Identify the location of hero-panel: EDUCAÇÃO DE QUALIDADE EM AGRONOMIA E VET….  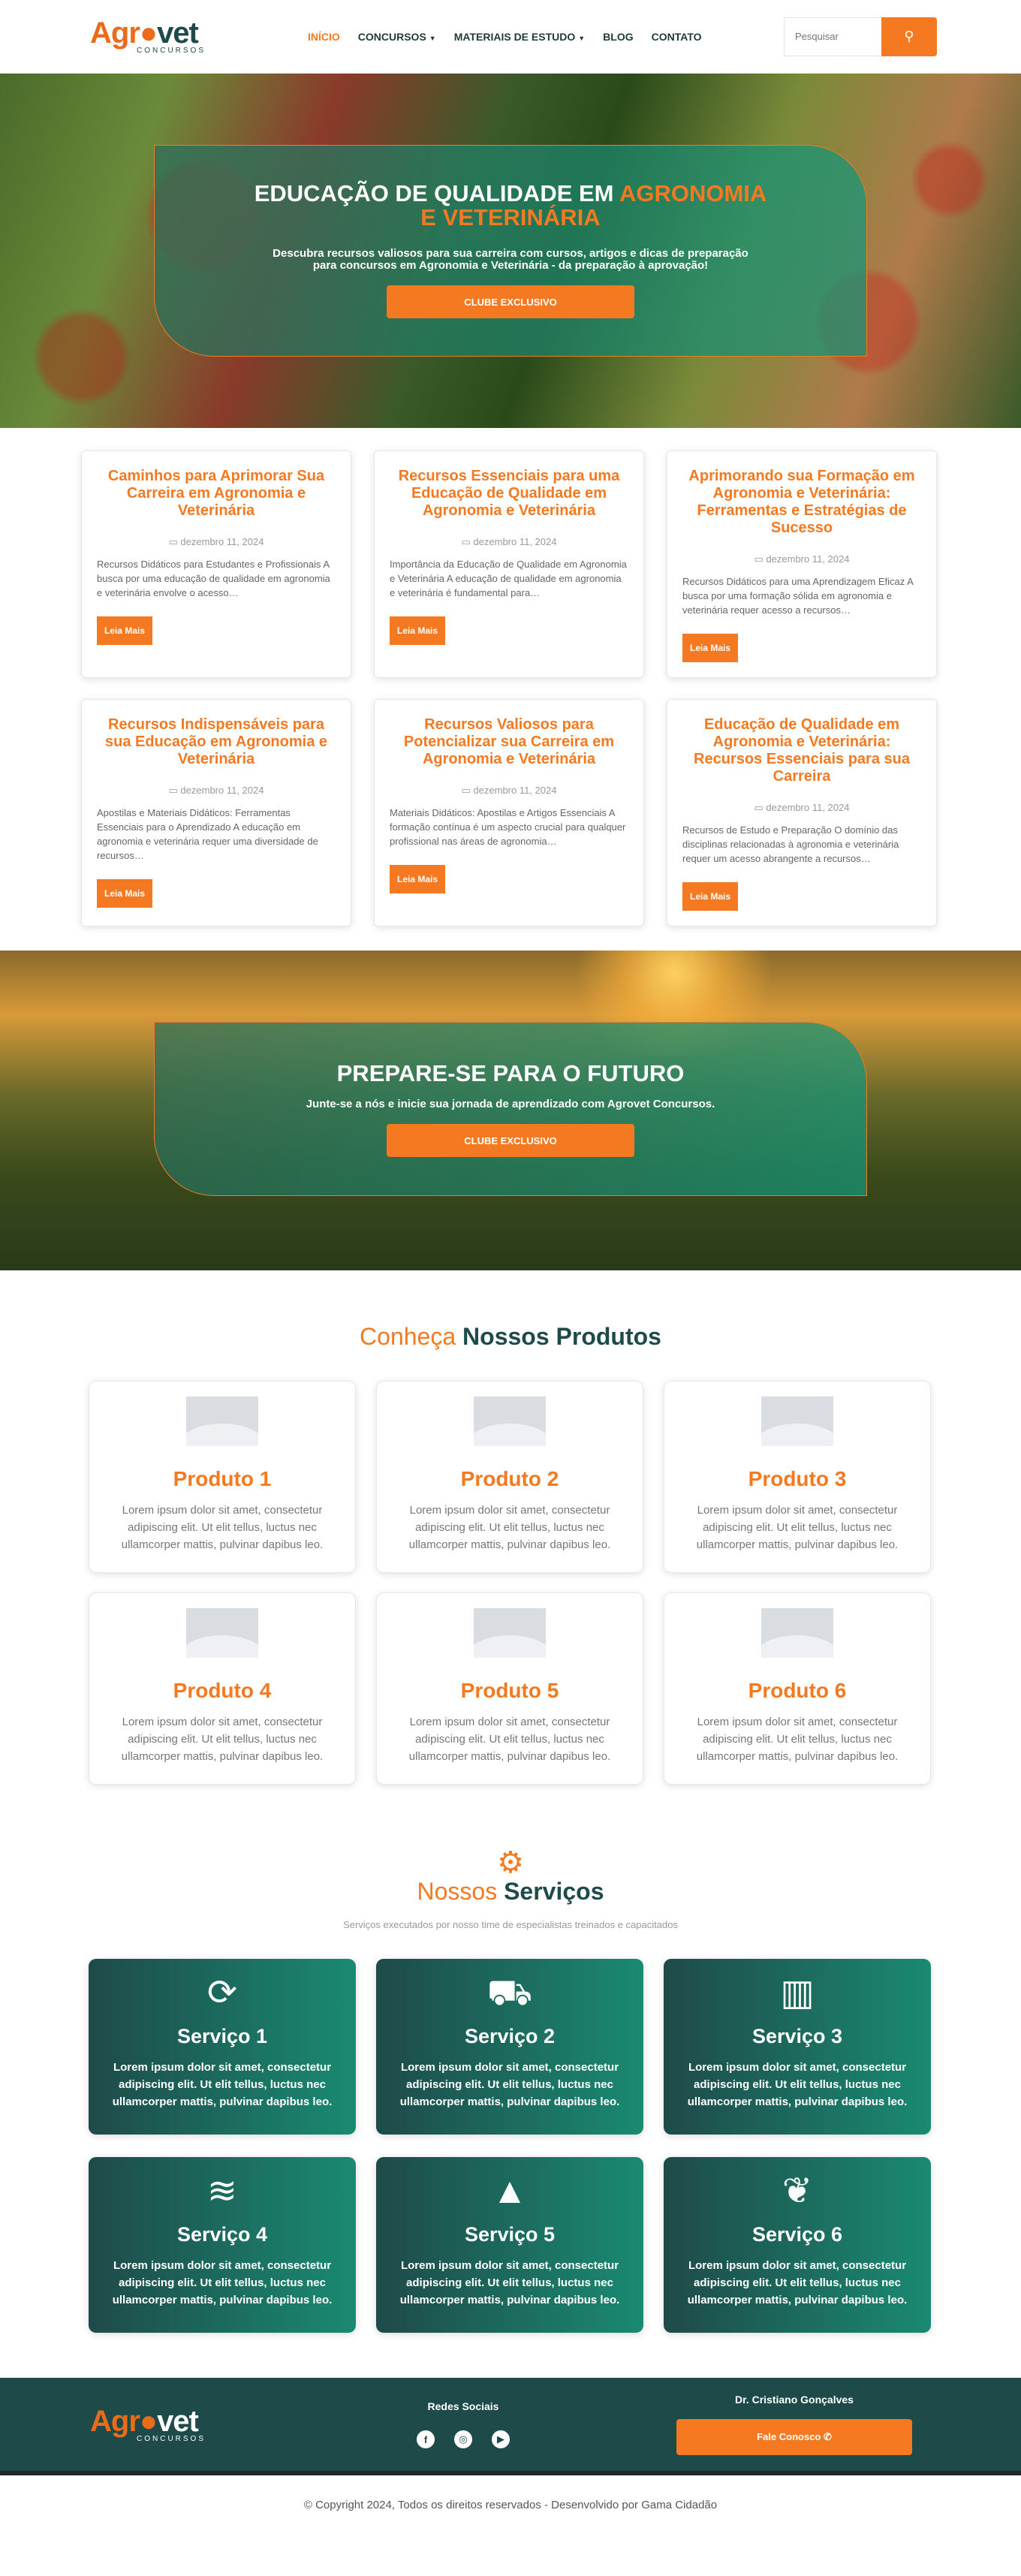
(510, 251).